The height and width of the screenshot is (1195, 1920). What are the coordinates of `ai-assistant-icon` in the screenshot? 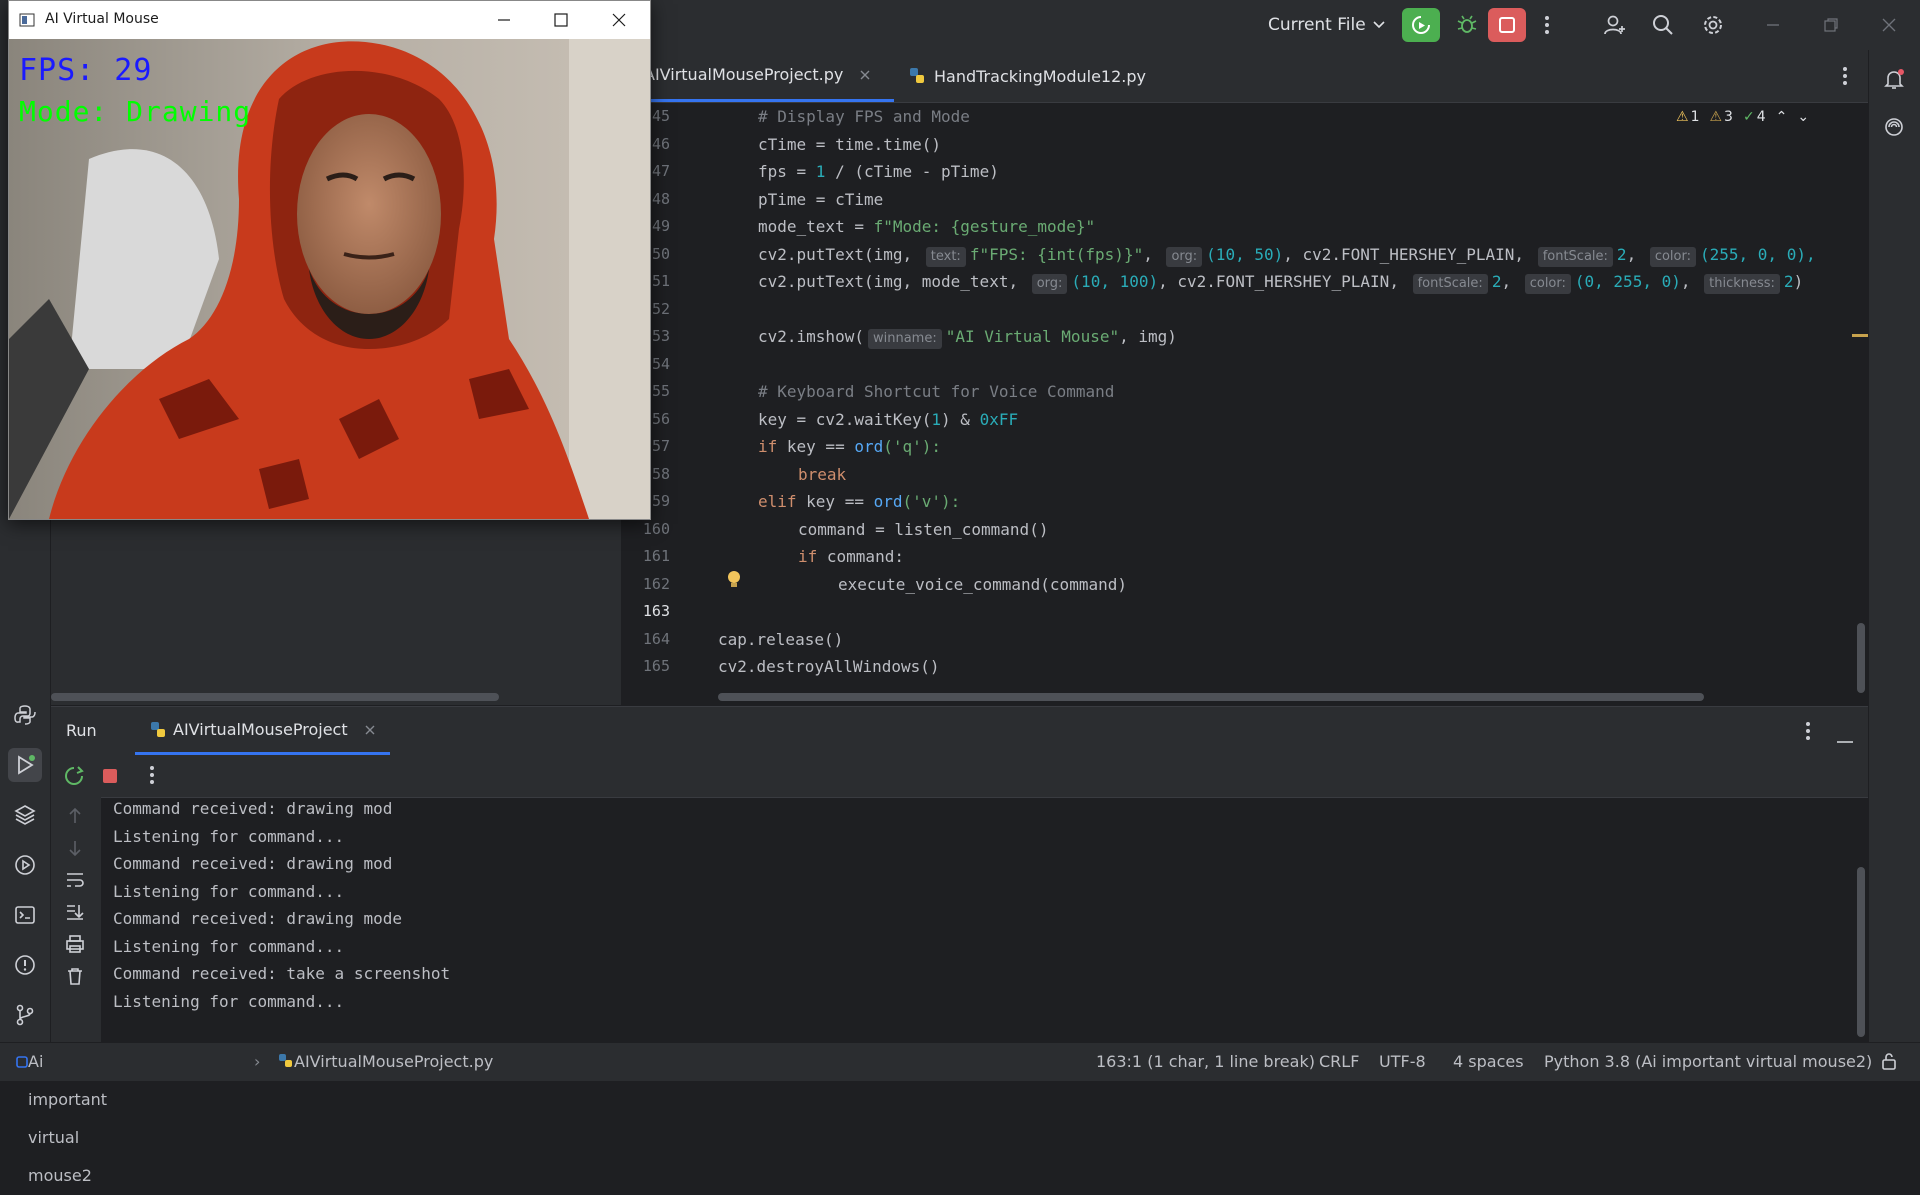 It's located at (1894, 127).